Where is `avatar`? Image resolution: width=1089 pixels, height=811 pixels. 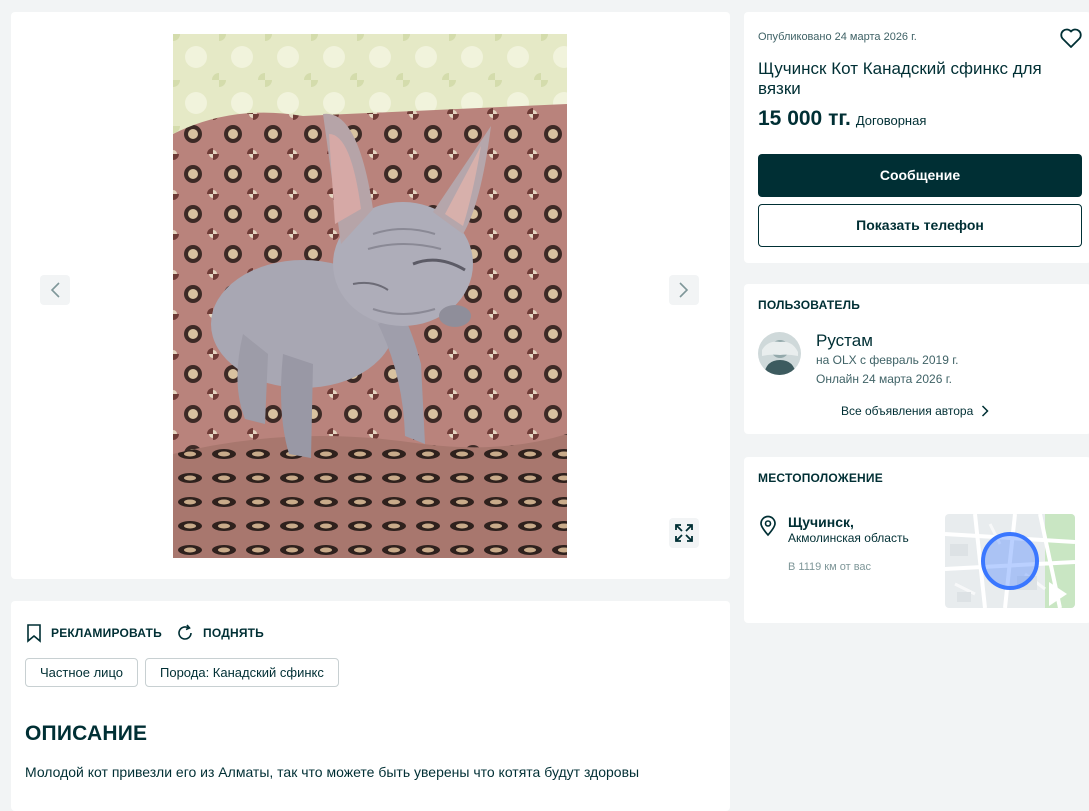 avatar is located at coordinates (779, 353).